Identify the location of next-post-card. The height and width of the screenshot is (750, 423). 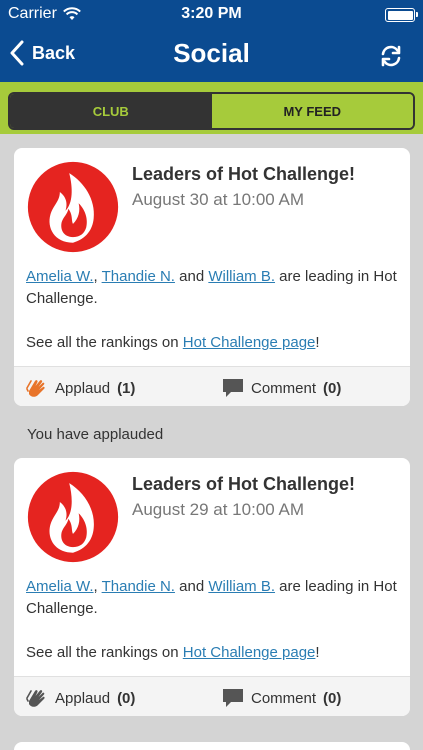
(212, 746).